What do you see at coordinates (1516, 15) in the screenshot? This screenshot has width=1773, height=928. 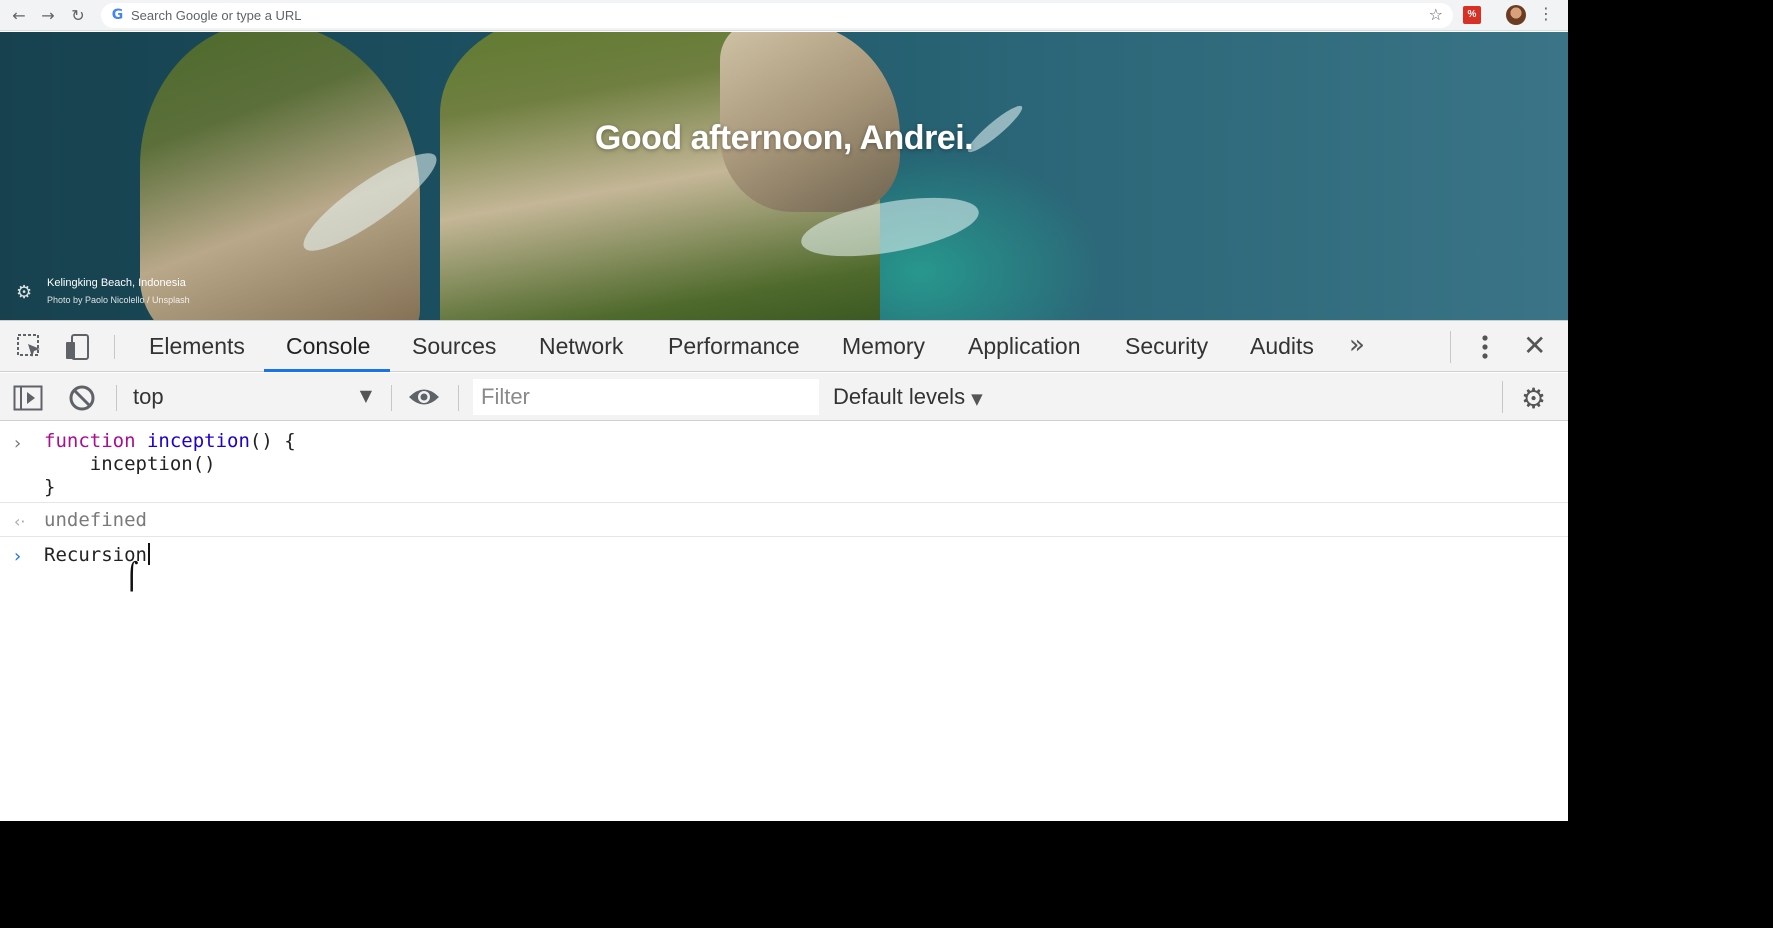 I see `avatar` at bounding box center [1516, 15].